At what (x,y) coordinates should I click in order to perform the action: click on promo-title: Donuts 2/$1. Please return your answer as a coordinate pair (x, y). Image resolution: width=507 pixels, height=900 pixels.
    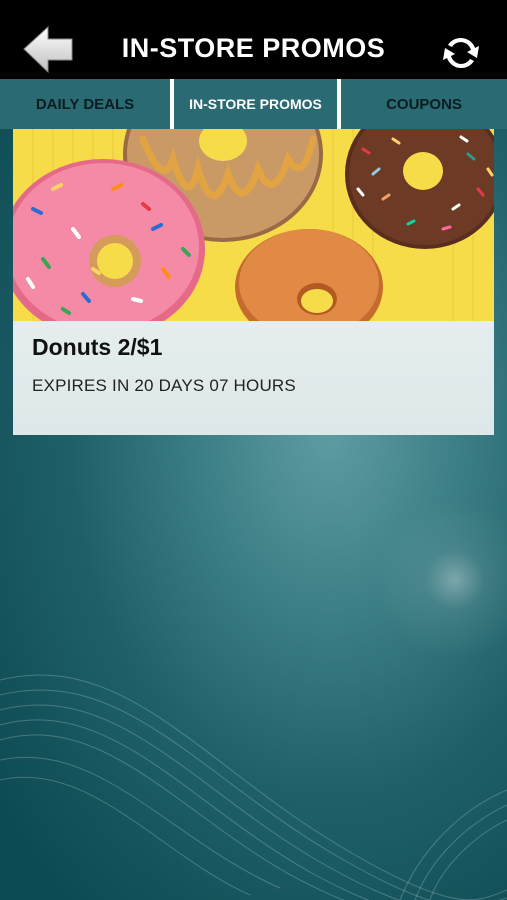
    Looking at the image, I should click on (97, 347).